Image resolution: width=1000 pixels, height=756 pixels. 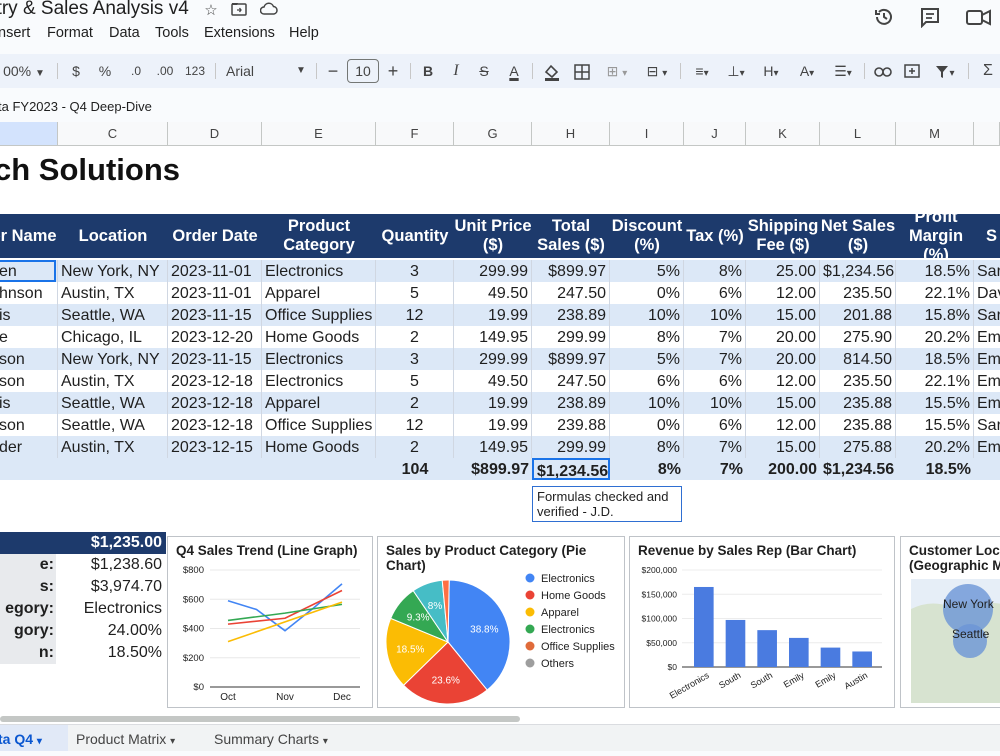 I want to click on move-icon, so click(x=239, y=11).